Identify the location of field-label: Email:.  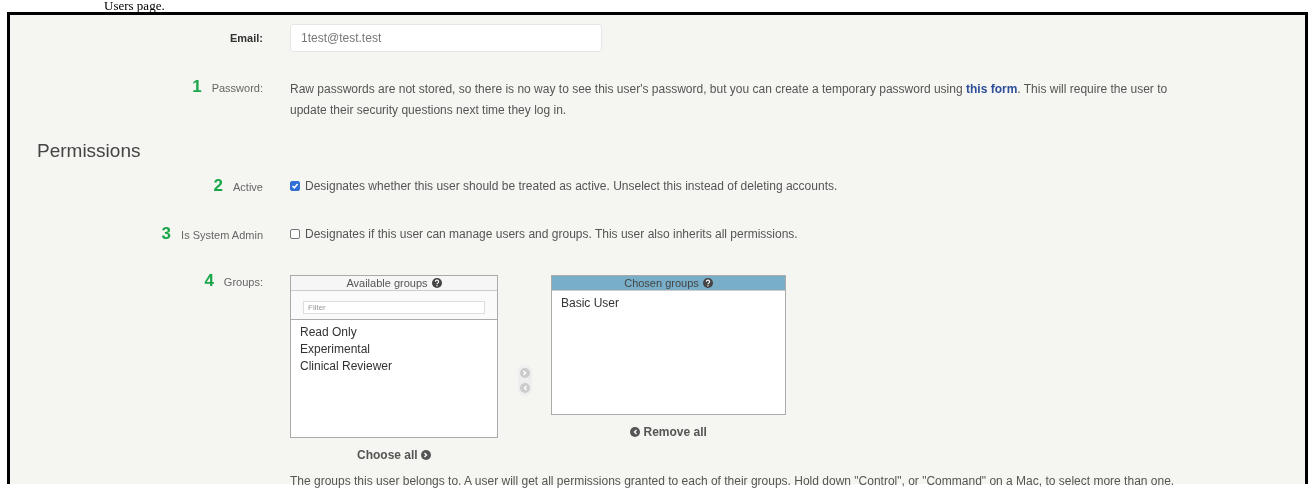
(246, 38).